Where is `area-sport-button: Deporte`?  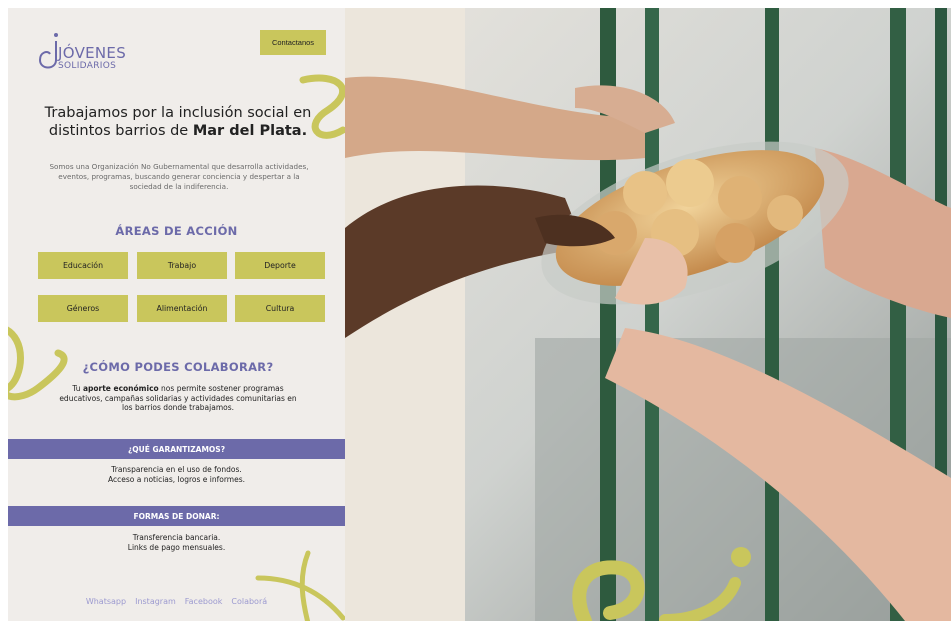
area-sport-button: Deporte is located at coordinates (280, 265).